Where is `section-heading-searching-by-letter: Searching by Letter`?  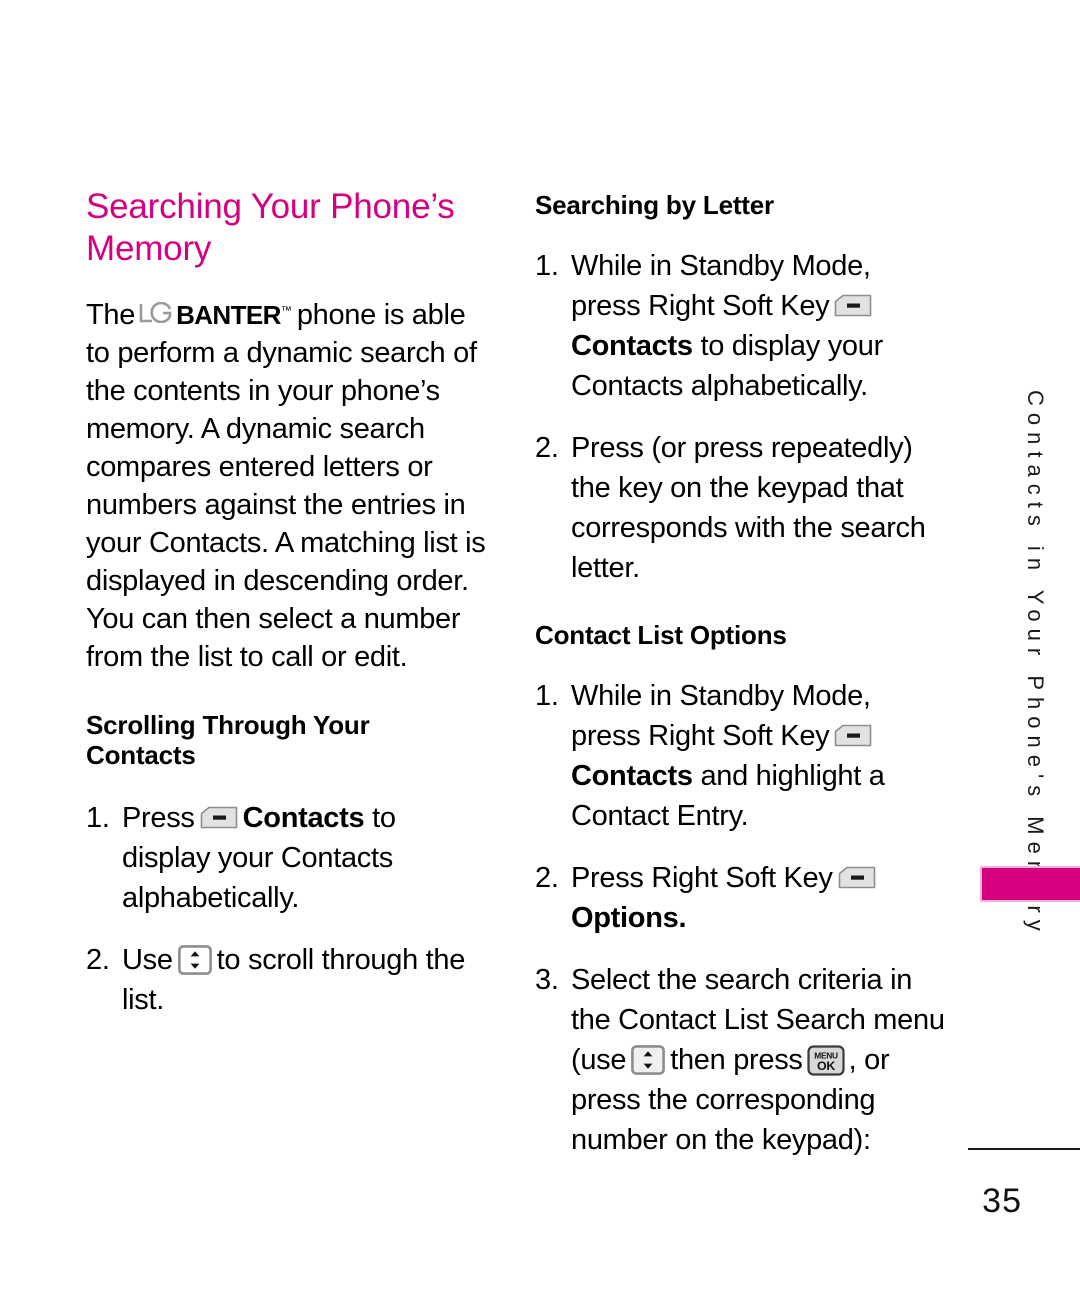 section-heading-searching-by-letter: Searching by Letter is located at coordinates (654, 205).